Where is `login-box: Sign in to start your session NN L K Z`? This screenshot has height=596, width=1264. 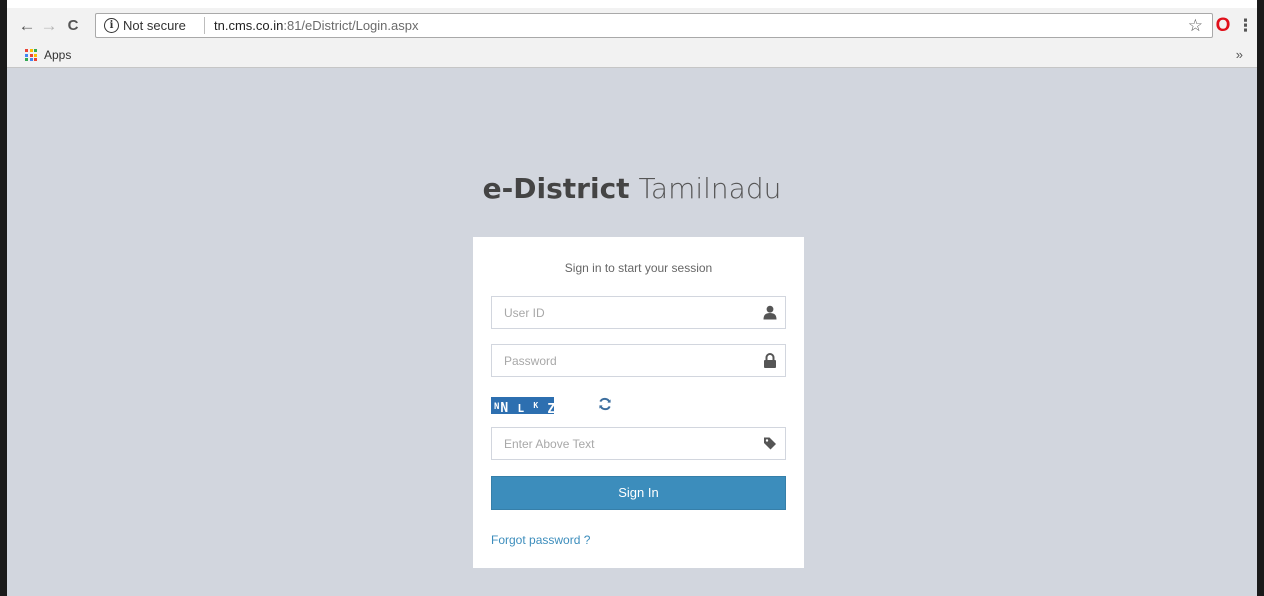
login-box: Sign in to start your session NN L K Z is located at coordinates (638, 402).